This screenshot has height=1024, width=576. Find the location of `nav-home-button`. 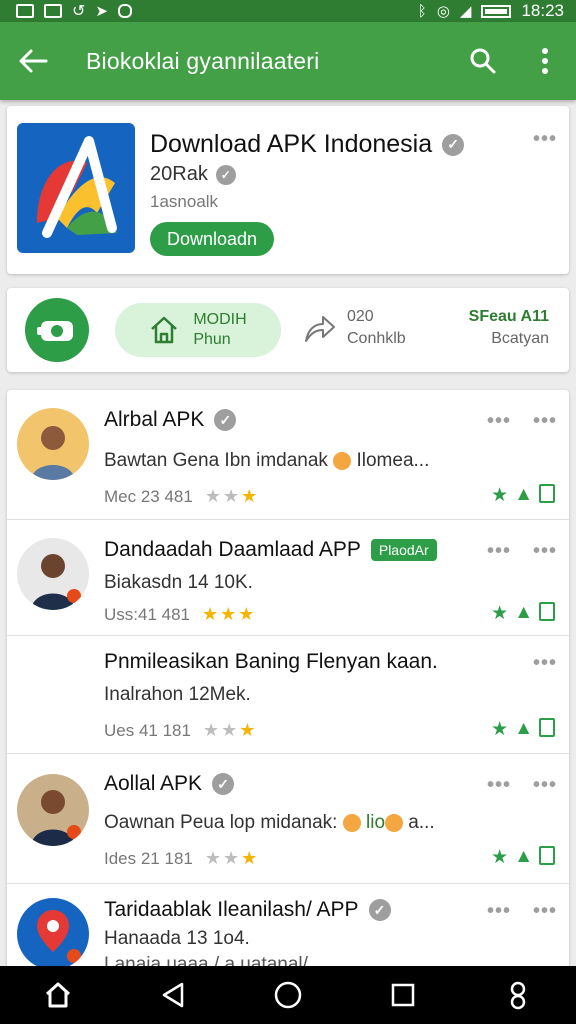

nav-home-button is located at coordinates (58, 995).